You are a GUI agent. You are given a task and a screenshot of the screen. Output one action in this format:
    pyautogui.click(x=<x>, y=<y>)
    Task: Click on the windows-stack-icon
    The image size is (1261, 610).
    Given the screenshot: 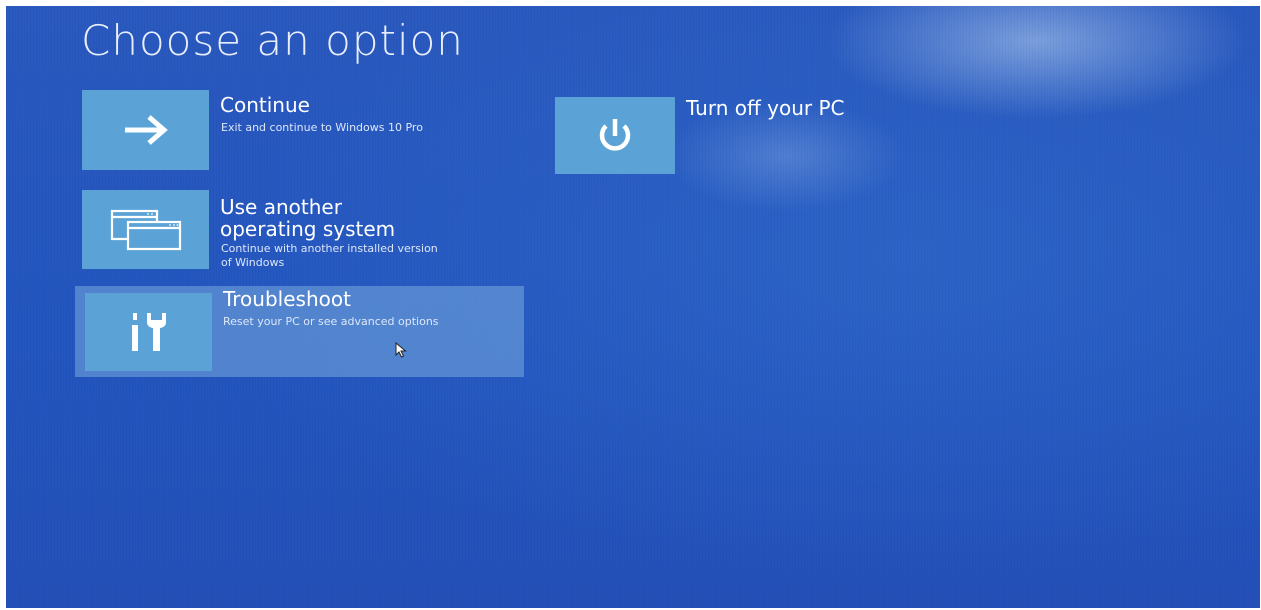 What is the action you would take?
    pyautogui.click(x=145, y=229)
    